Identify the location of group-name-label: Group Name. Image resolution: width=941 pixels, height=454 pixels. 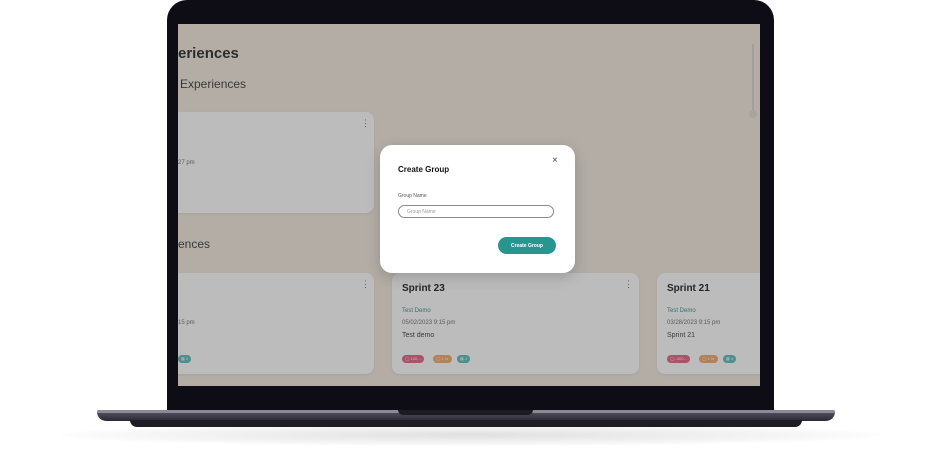
(412, 196).